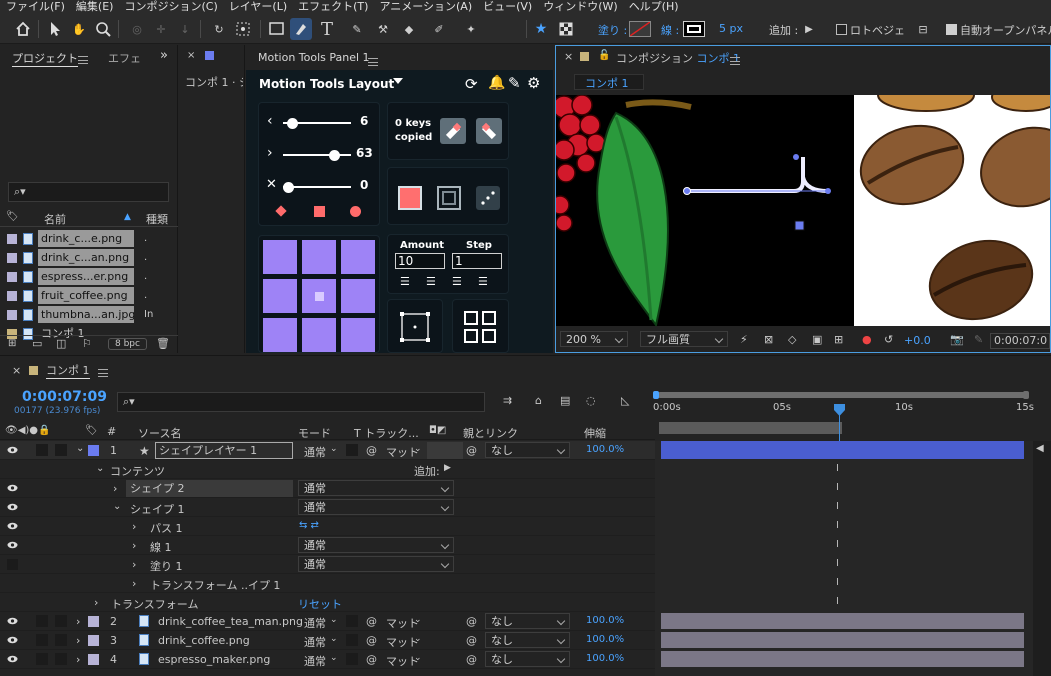  Describe the element at coordinates (326, 84) in the screenshot. I see `layout-title: Motion Tools Layout` at that location.